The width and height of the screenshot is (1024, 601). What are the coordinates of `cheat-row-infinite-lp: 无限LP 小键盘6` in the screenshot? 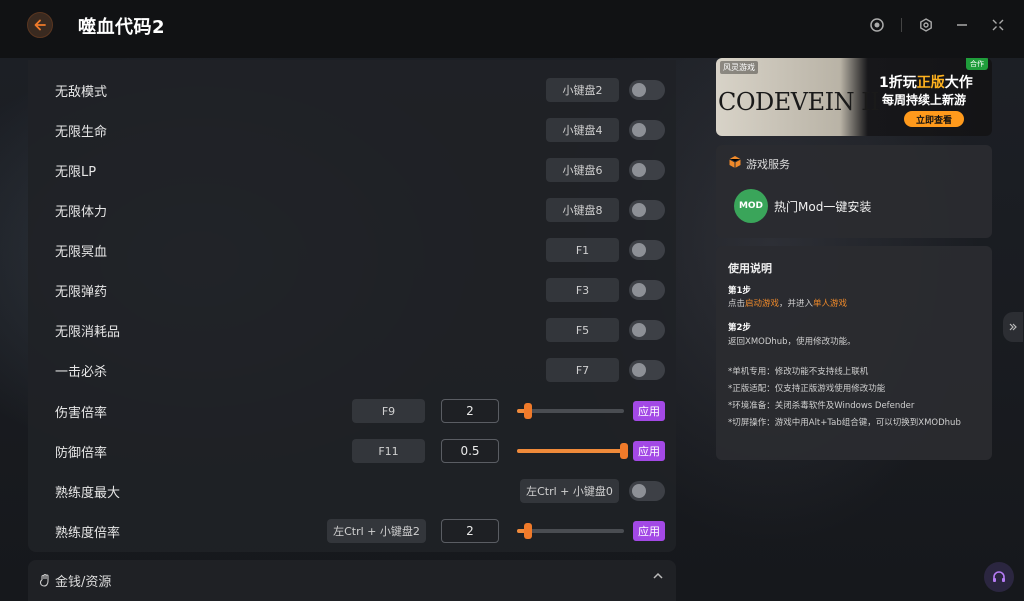 It's located at (352, 170).